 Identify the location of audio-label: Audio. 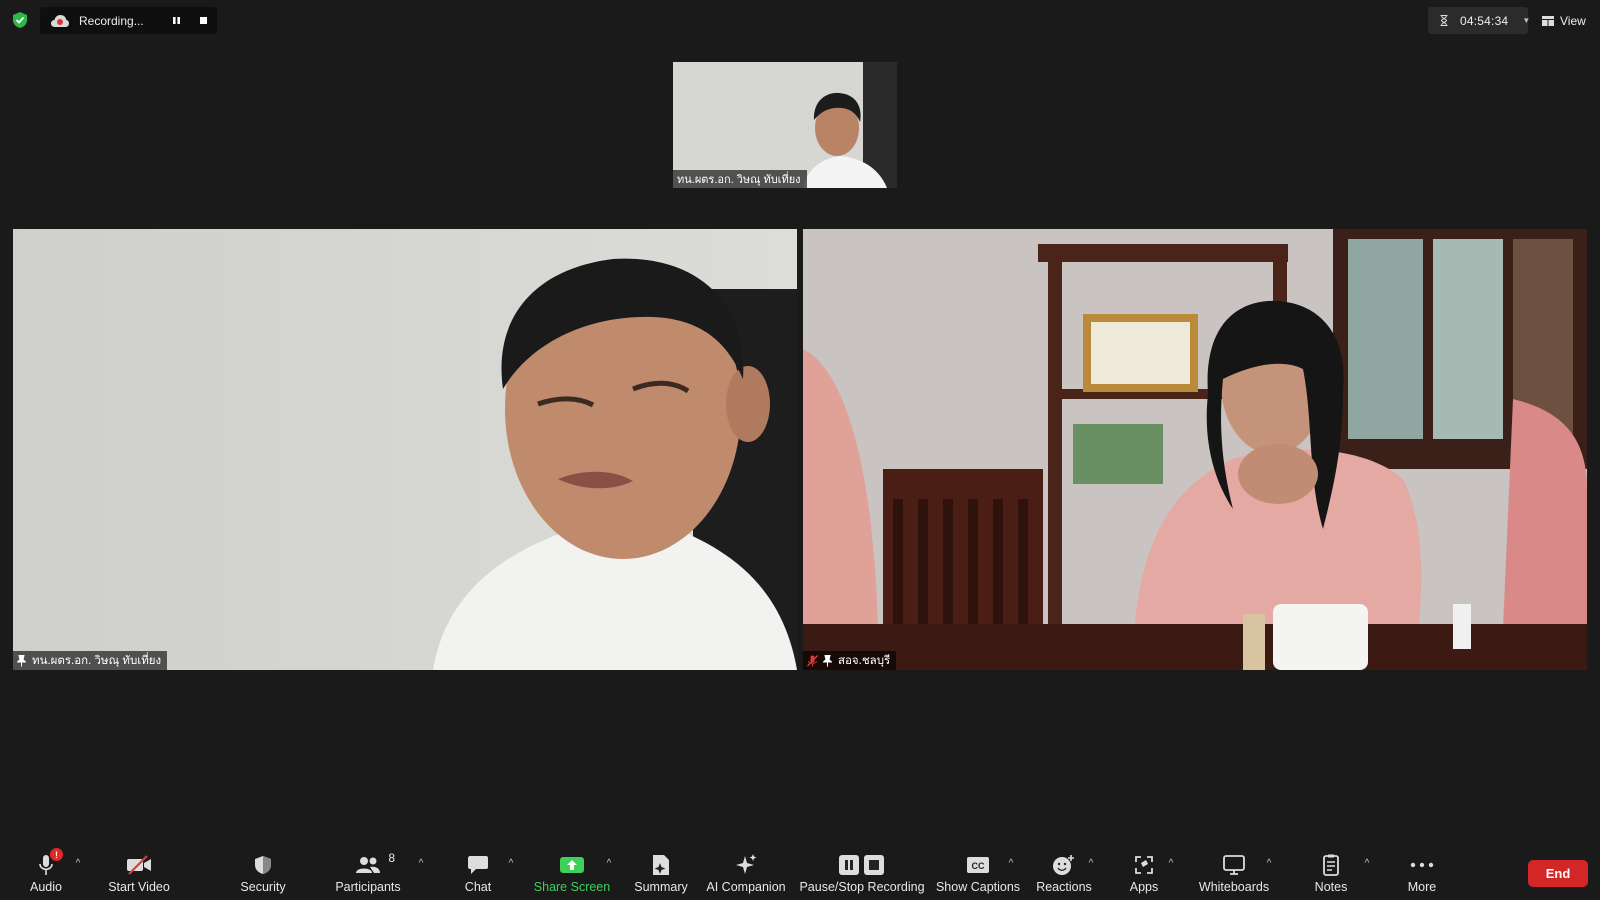
(46, 887).